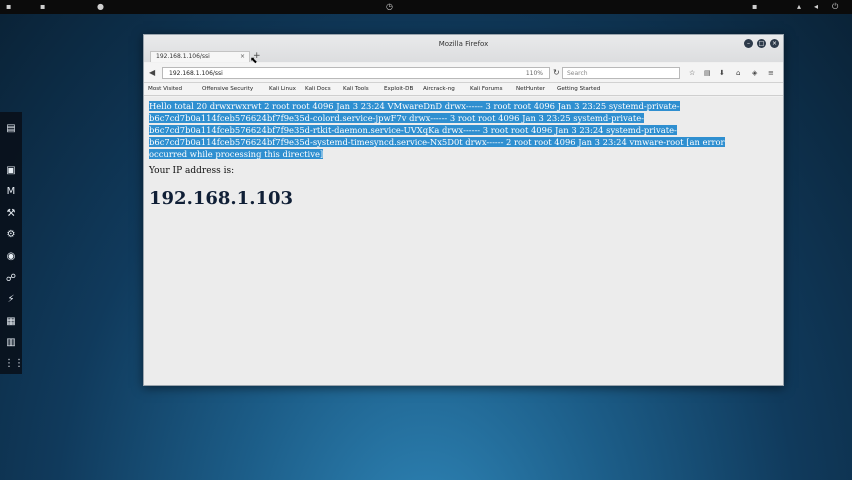 The width and height of the screenshot is (852, 480). I want to click on apps-grid-icon: ⋮⋮, so click(14, 364).